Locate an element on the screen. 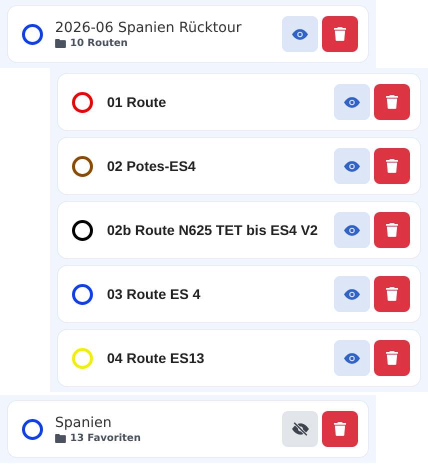 The width and height of the screenshot is (428, 469). route-card: 01 Route is located at coordinates (239, 102).